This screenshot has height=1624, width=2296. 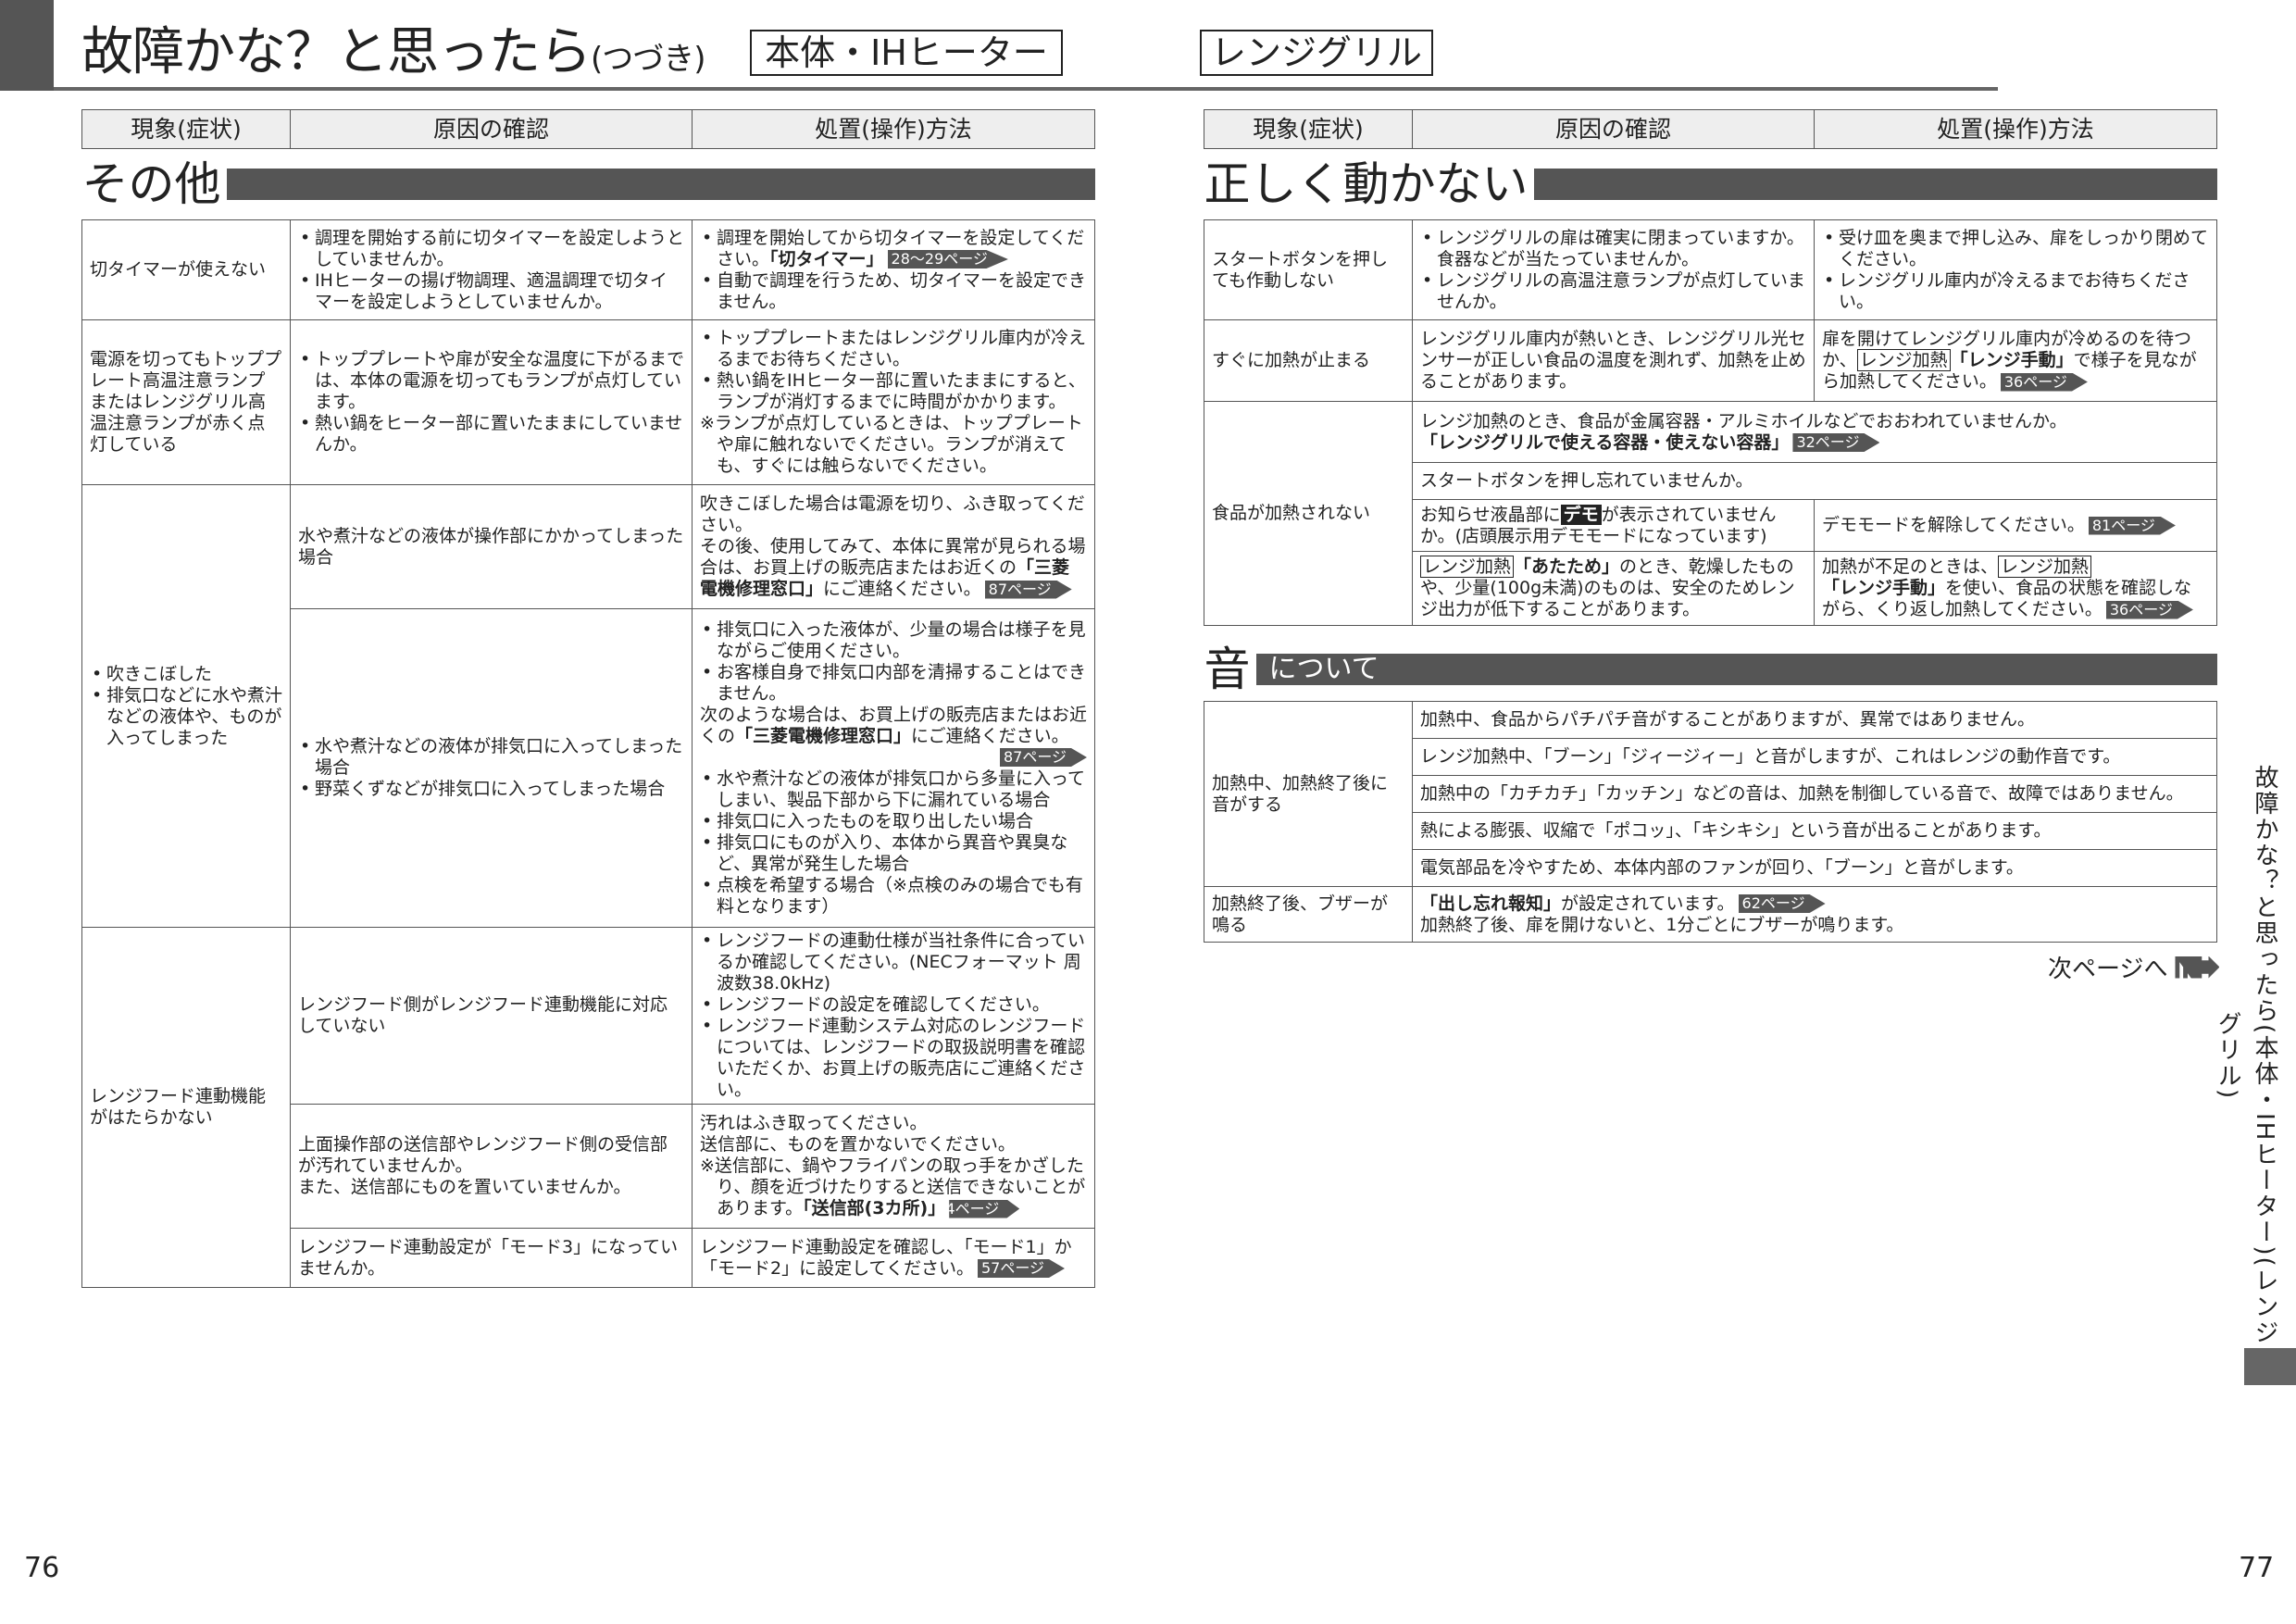 I want to click on symptom-cell: レンジフード連動機能がはたらかない, so click(x=186, y=1107).